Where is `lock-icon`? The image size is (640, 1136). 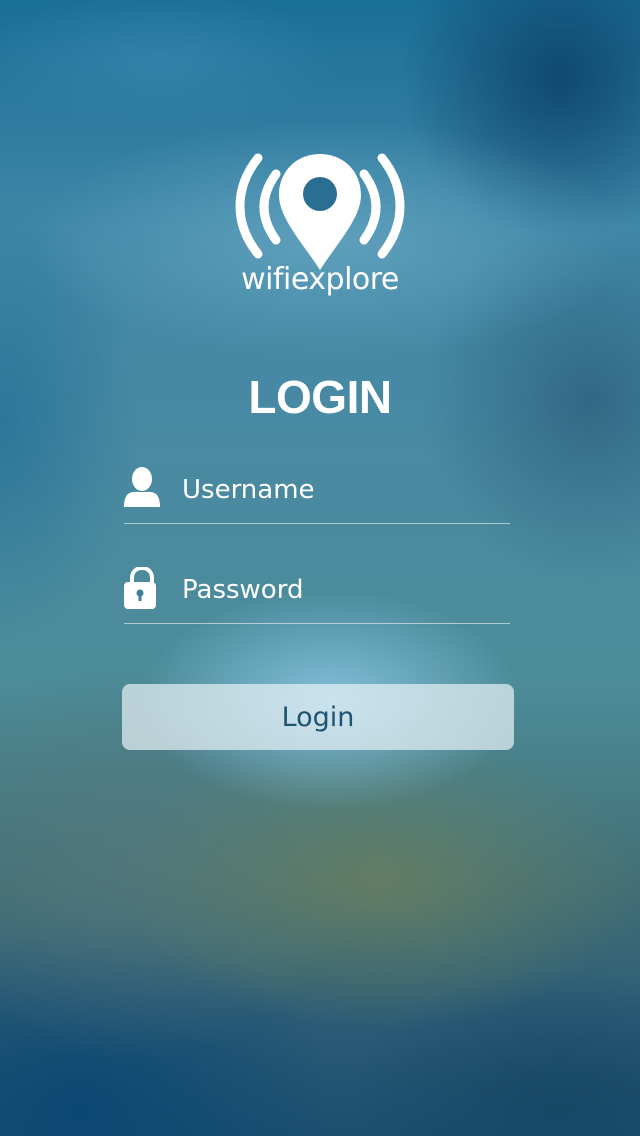
lock-icon is located at coordinates (140, 588).